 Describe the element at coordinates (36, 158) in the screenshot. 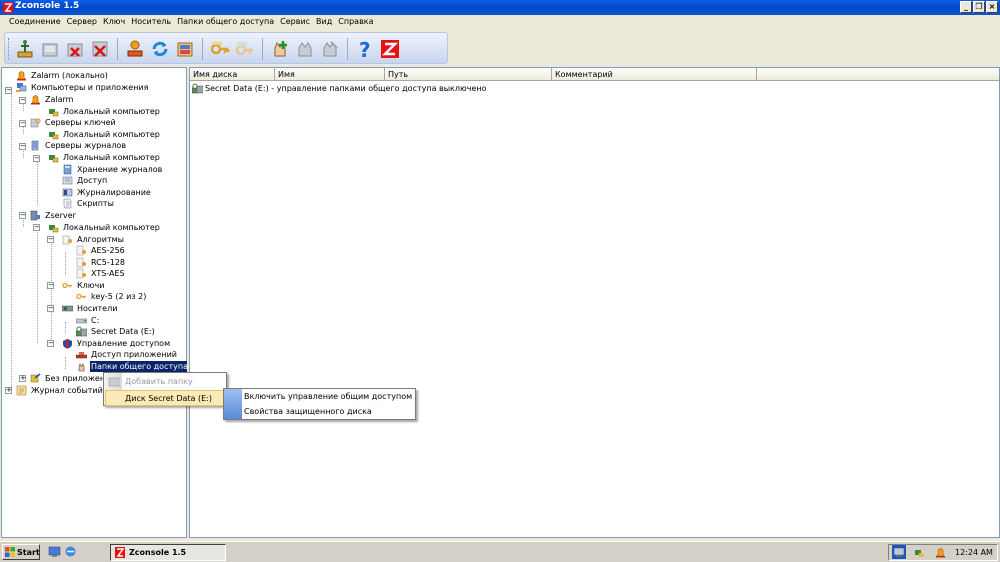

I see `expander-log-local: −` at that location.